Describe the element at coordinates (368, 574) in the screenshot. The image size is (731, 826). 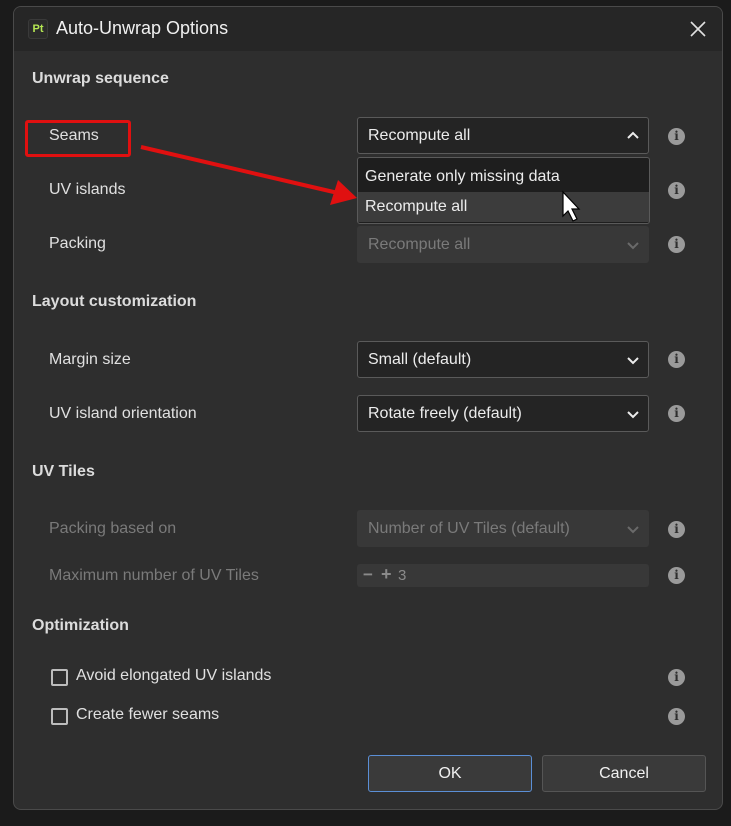
I see `minus-icon: −` at that location.